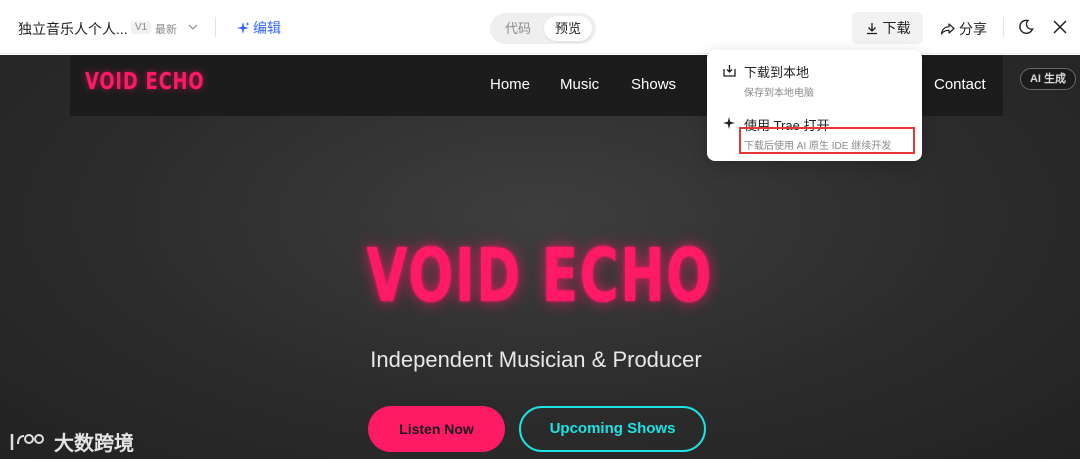 The width and height of the screenshot is (1080, 459). Describe the element at coordinates (267, 28) in the screenshot. I see `edit-label: 编辑` at that location.